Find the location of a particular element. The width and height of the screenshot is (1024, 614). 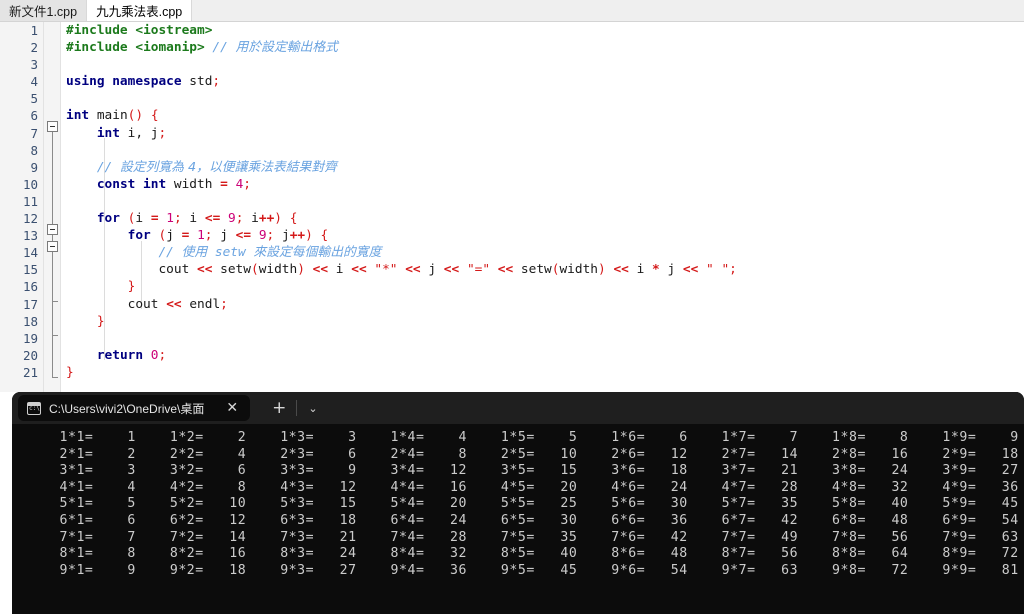

editor-tab-0: 新文件1.cpp is located at coordinates (44, 10).